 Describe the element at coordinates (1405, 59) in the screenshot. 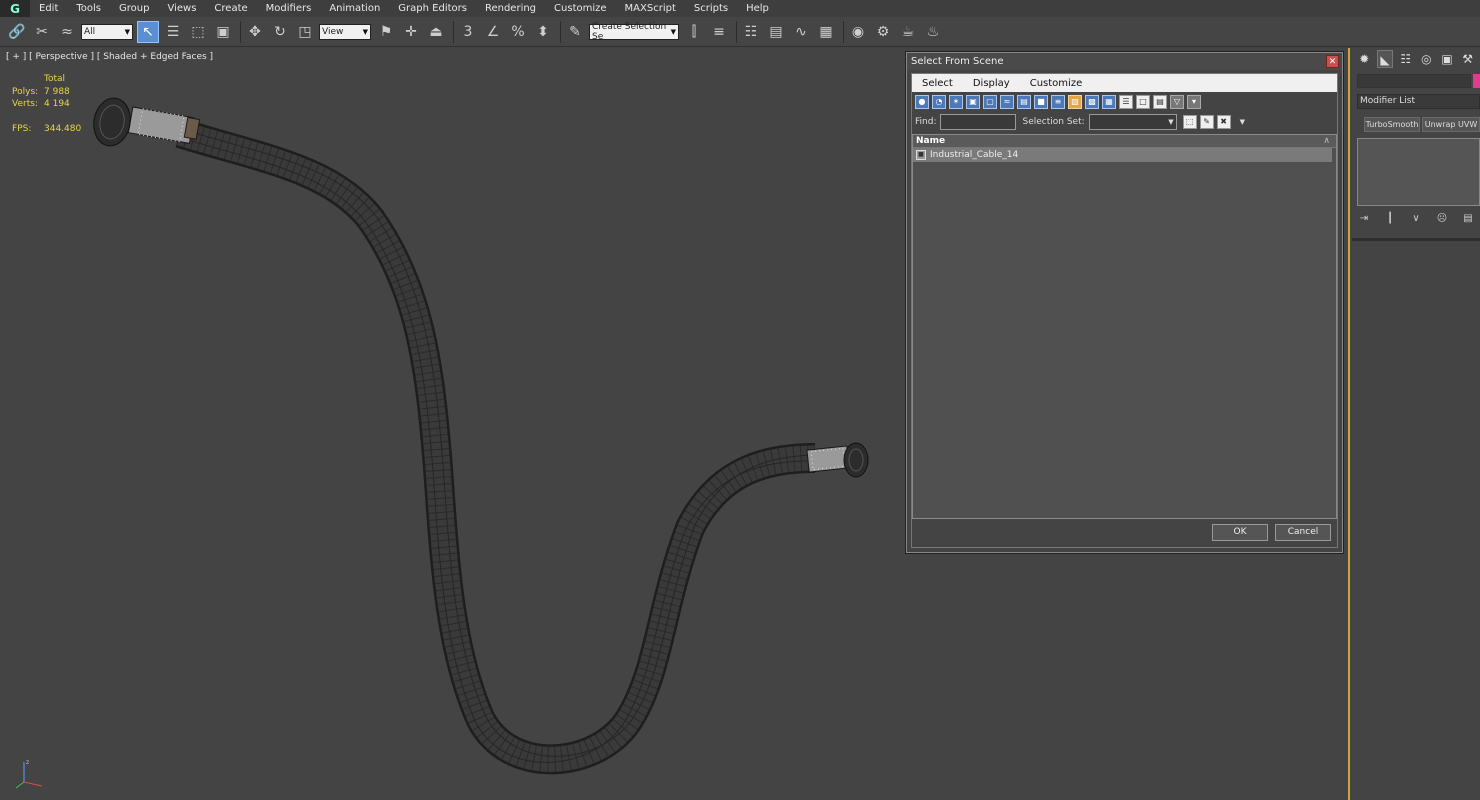

I see `hierarchy-tab-icon: ☷` at that location.